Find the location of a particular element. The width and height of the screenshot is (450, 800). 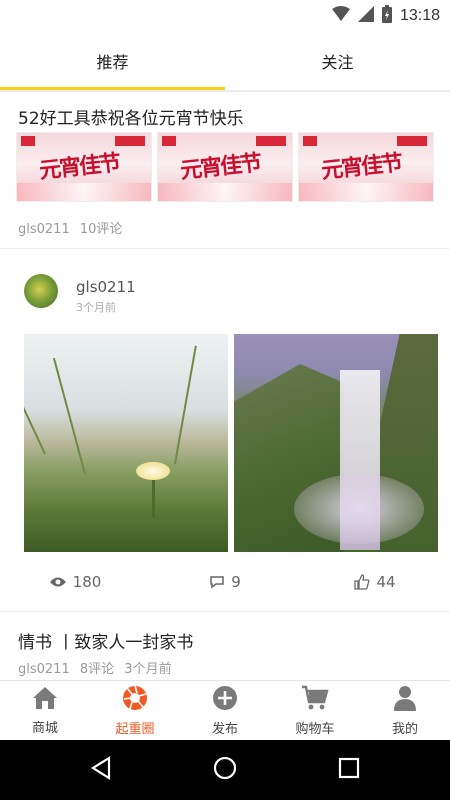

camera-shutter-icon is located at coordinates (135, 700).